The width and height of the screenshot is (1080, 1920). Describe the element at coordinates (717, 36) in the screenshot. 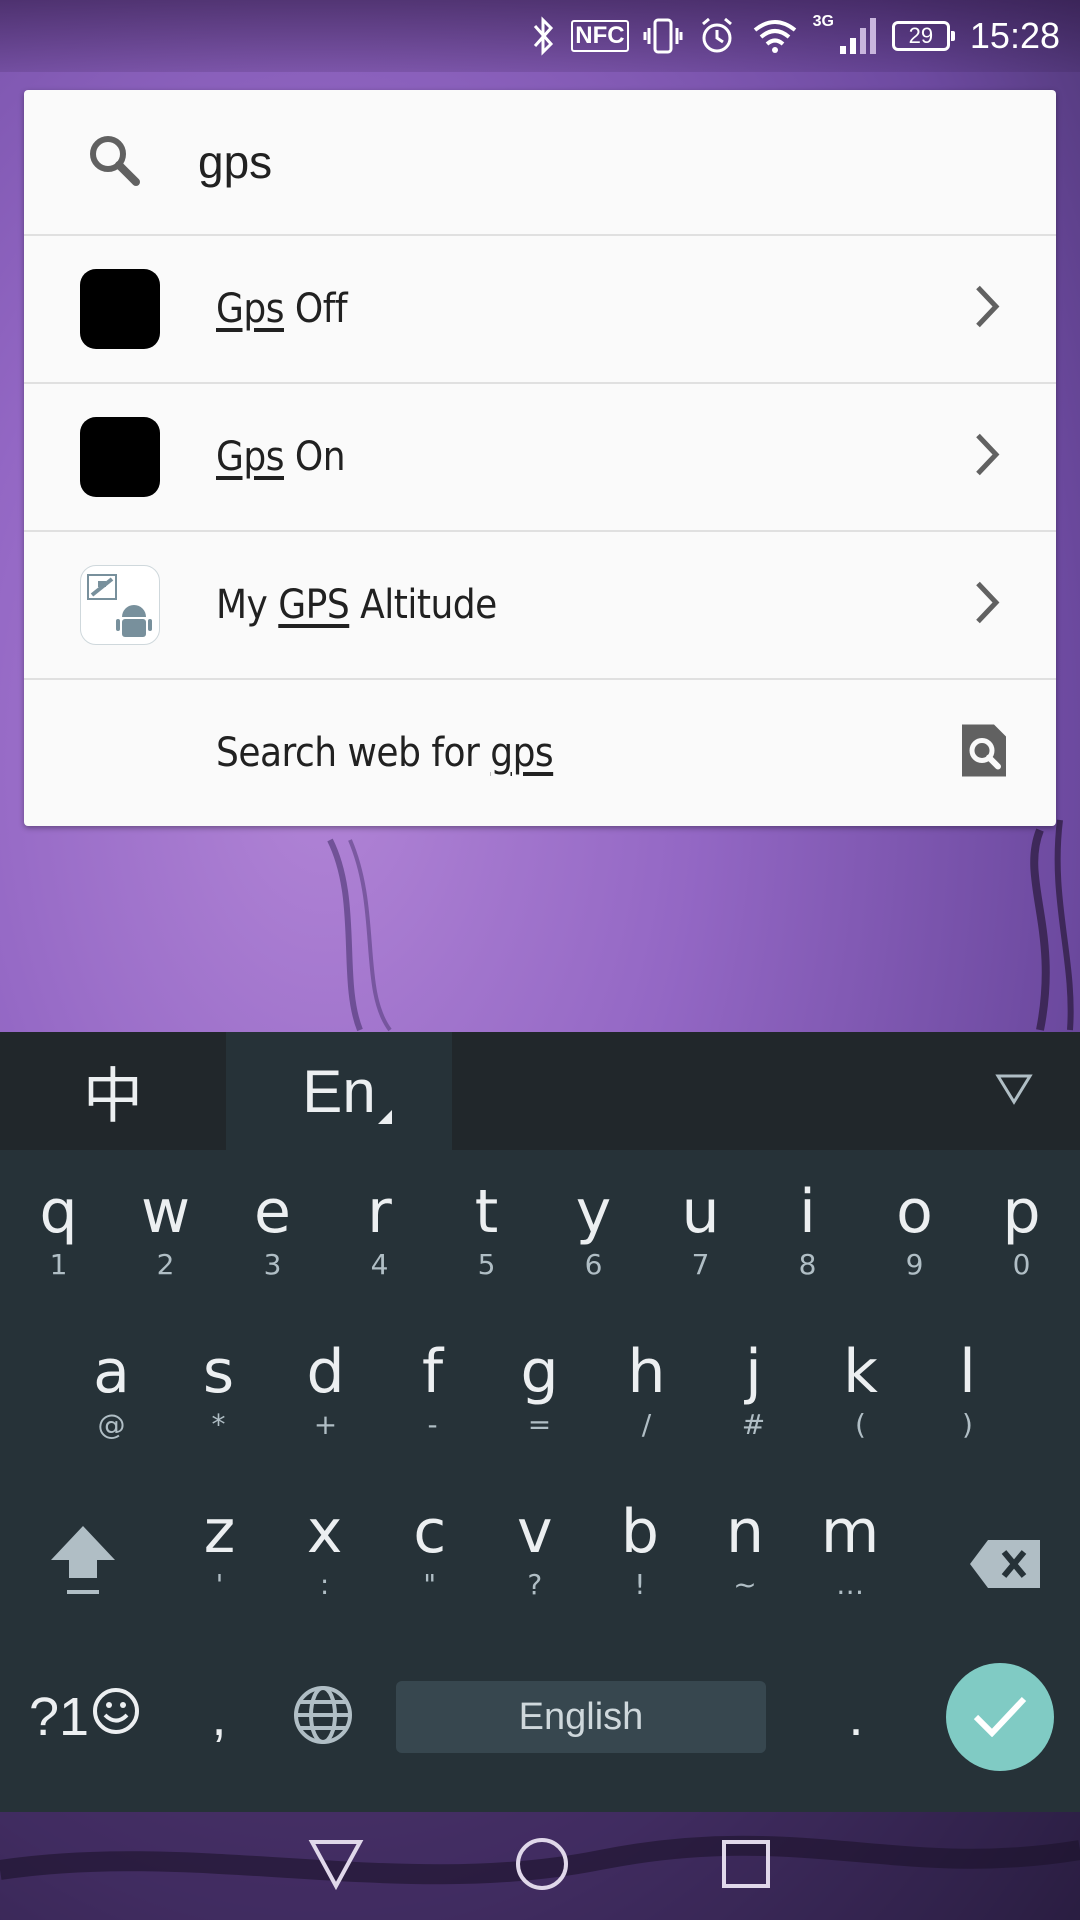

I see `alarm-icon` at that location.